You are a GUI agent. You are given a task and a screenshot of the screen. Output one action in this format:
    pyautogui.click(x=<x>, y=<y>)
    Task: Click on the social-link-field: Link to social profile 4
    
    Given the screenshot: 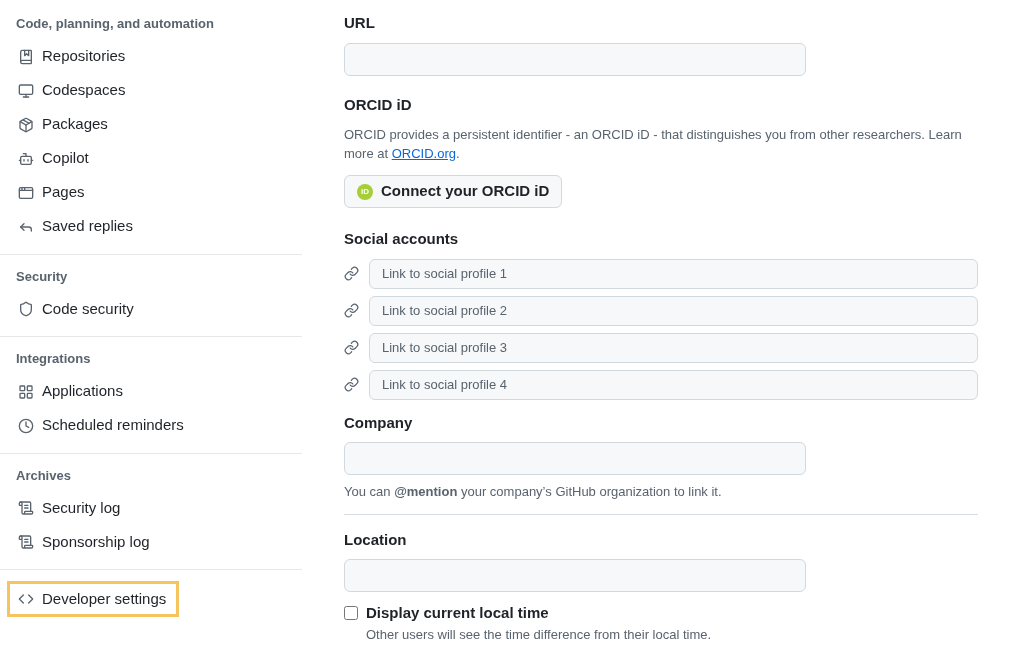 What is the action you would take?
    pyautogui.click(x=673, y=384)
    